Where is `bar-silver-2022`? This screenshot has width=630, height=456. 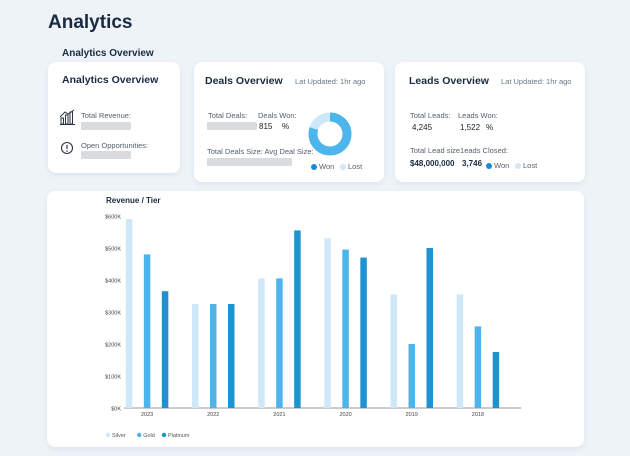
bar-silver-2022 is located at coordinates (195, 356).